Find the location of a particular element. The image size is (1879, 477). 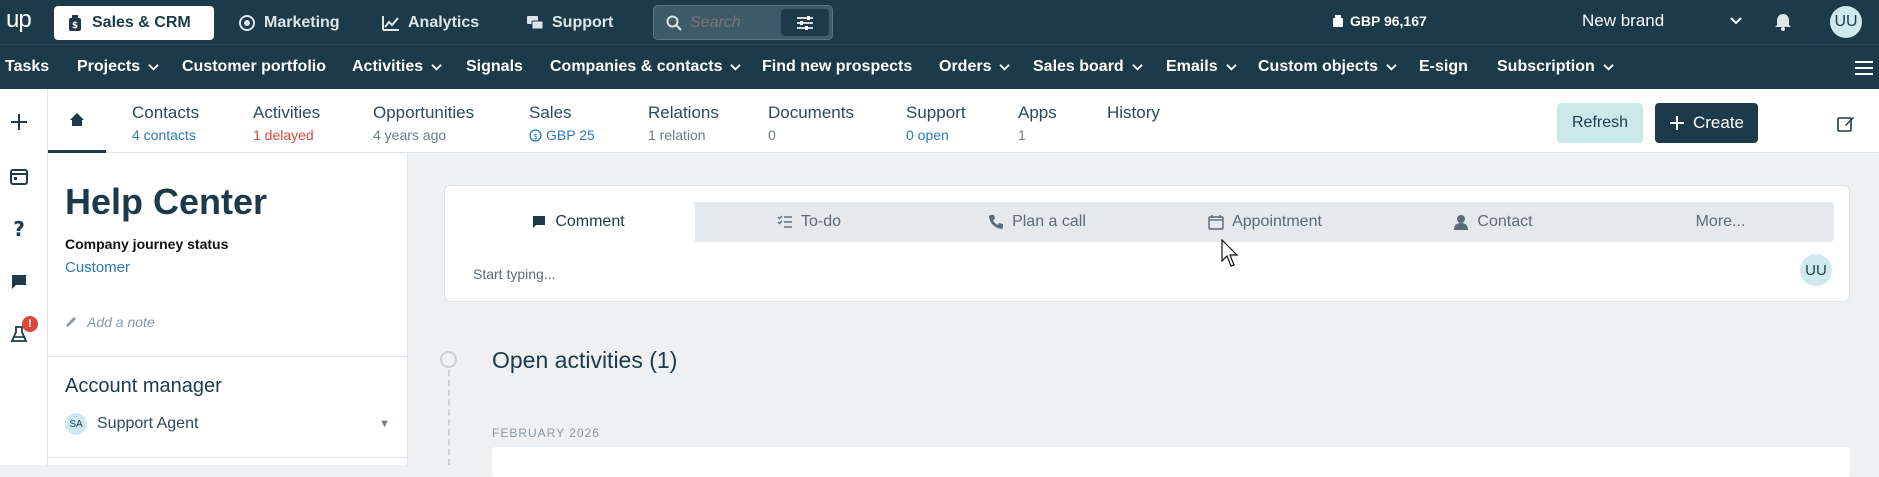

tab-activities: Activities 1 delayed is located at coordinates (286, 123).